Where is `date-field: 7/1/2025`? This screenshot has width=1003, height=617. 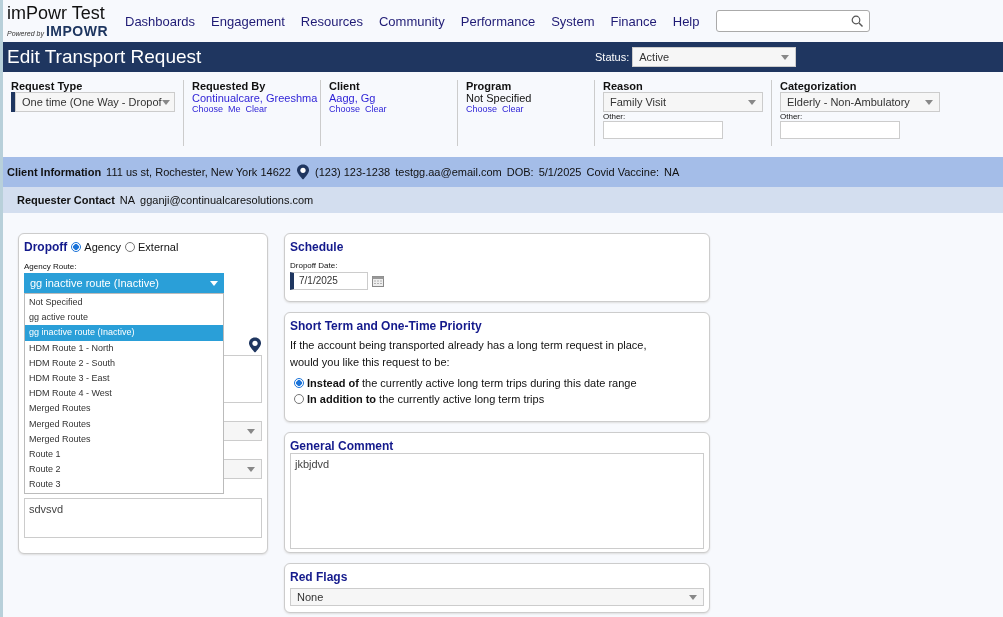
date-field: 7/1/2025 is located at coordinates (329, 281).